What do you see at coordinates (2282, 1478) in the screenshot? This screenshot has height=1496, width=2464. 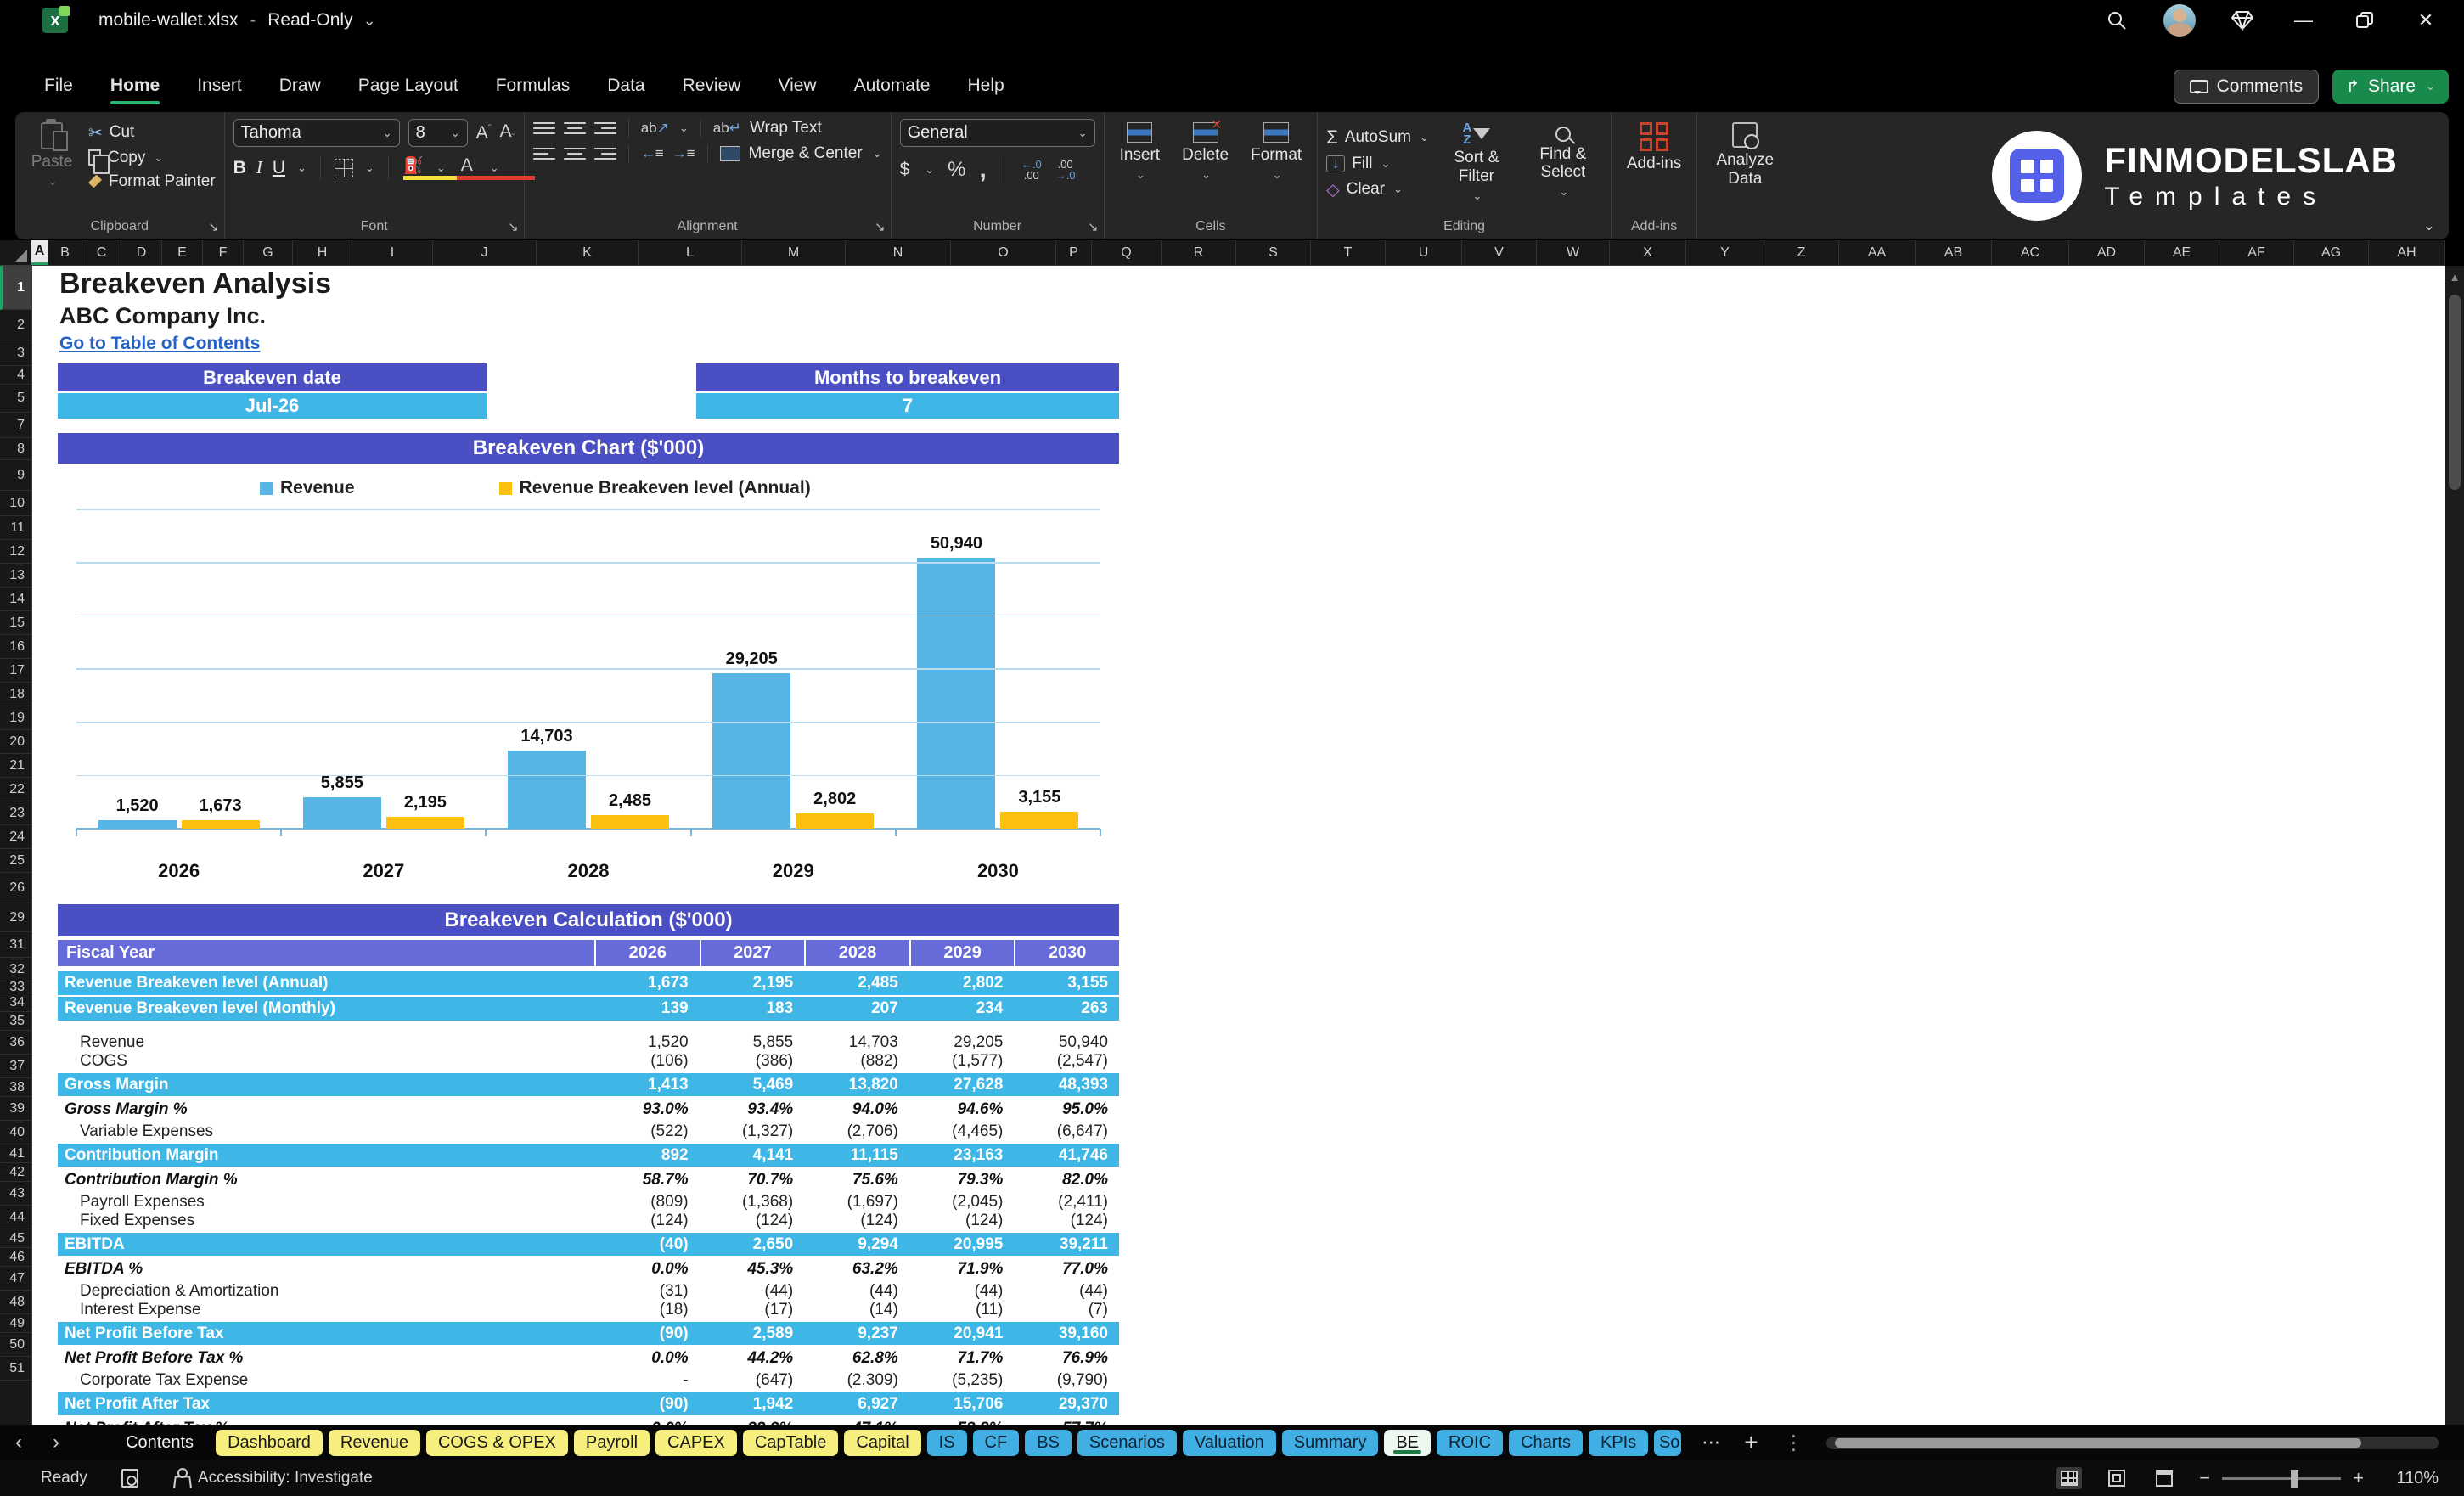 I see `zoom-slider` at bounding box center [2282, 1478].